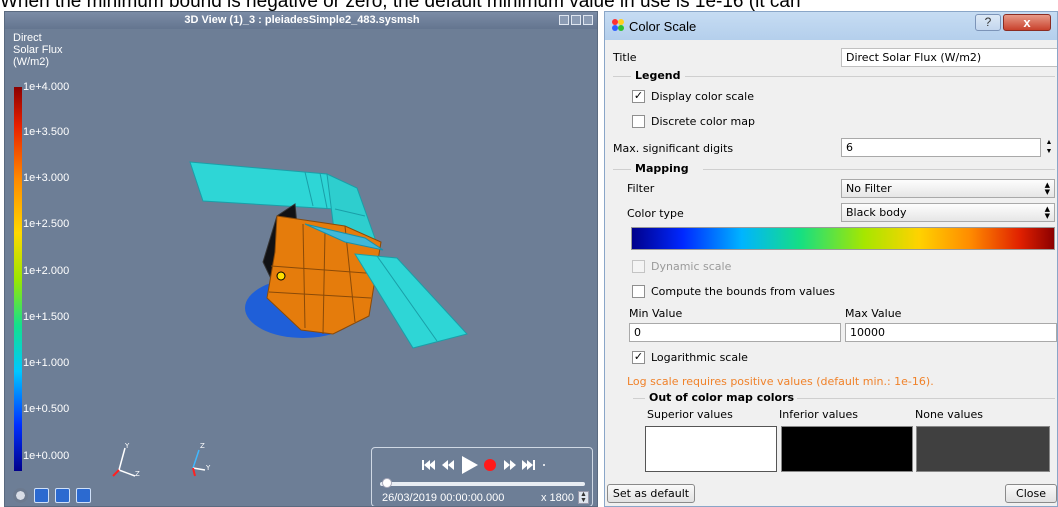  I want to click on color-type-select-value: Black body, so click(876, 212).